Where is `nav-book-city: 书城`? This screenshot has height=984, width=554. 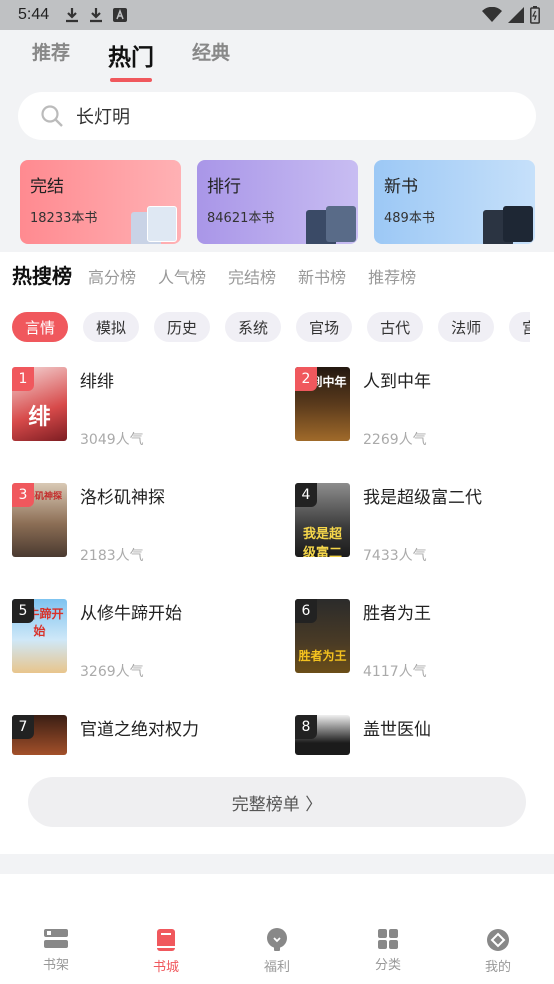 nav-book-city: 书城 is located at coordinates (166, 951).